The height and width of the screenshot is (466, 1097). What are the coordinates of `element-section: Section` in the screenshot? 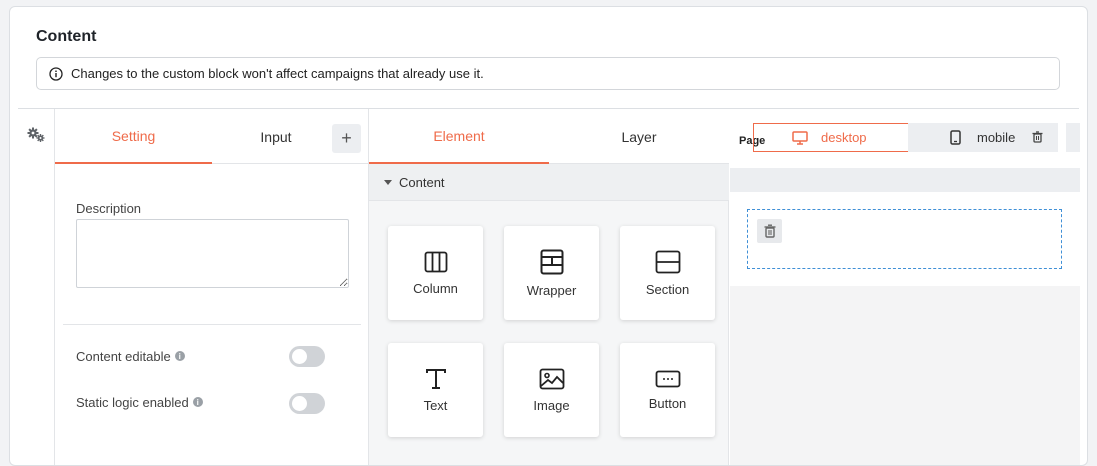 It's located at (667, 273).